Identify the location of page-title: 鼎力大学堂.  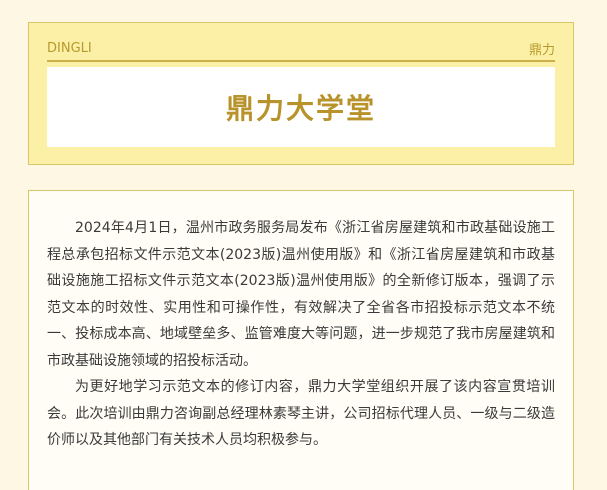
(300, 108).